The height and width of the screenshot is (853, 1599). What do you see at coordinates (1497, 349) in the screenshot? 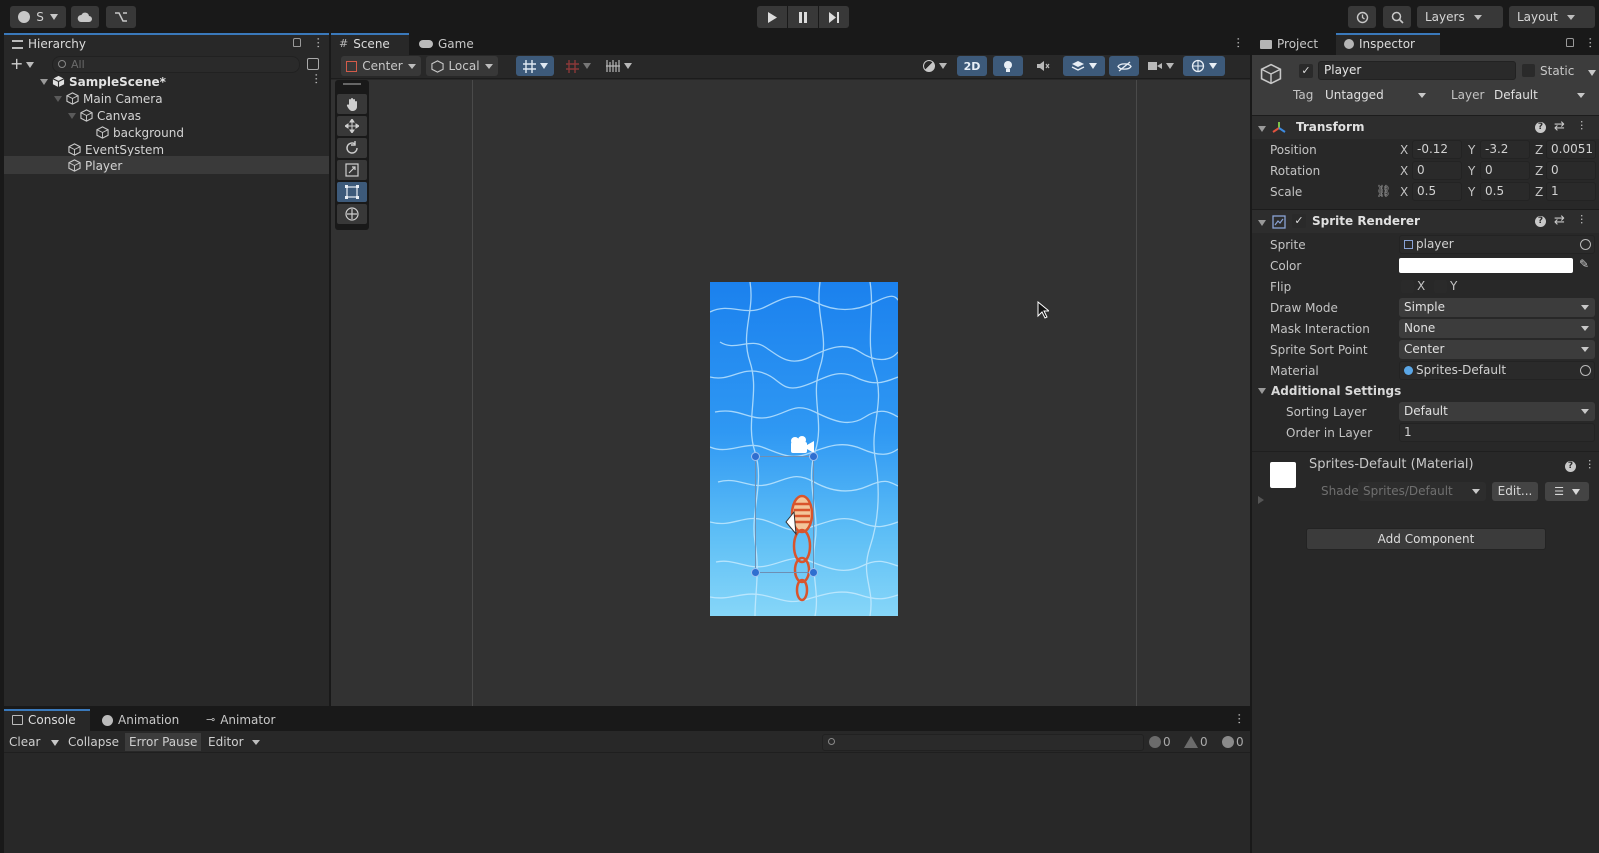
I see `sort-point-dropdown: Center` at bounding box center [1497, 349].